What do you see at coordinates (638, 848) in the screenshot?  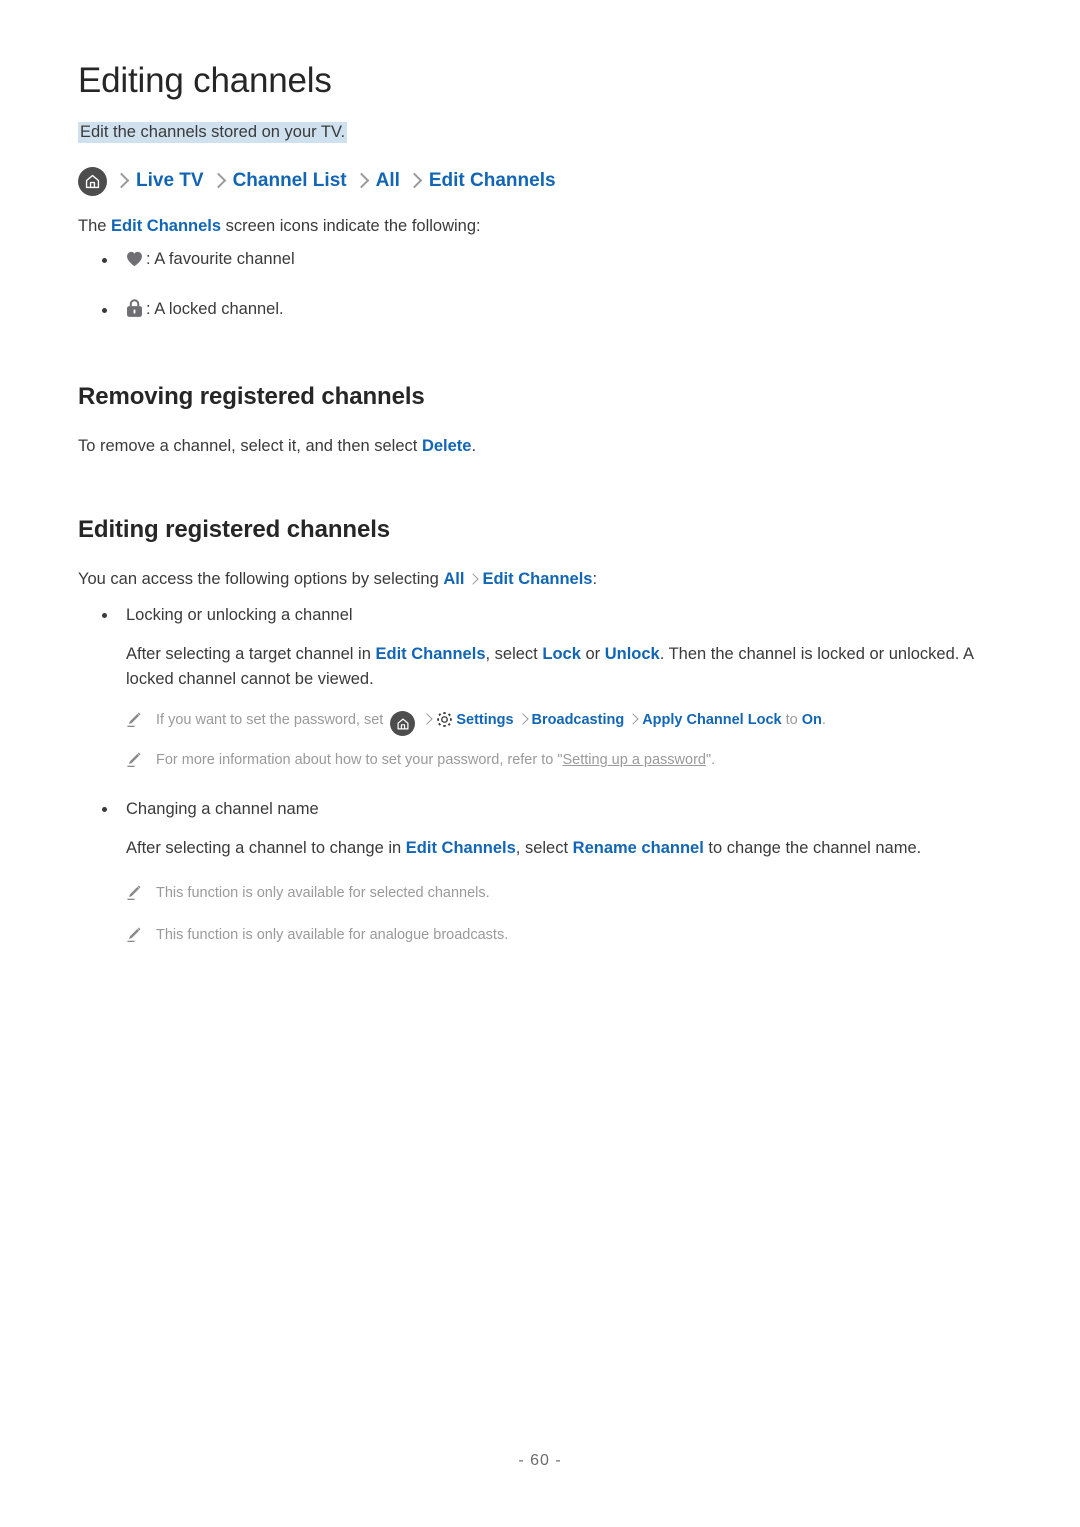 I see `rename-channel-link: Rename channel` at bounding box center [638, 848].